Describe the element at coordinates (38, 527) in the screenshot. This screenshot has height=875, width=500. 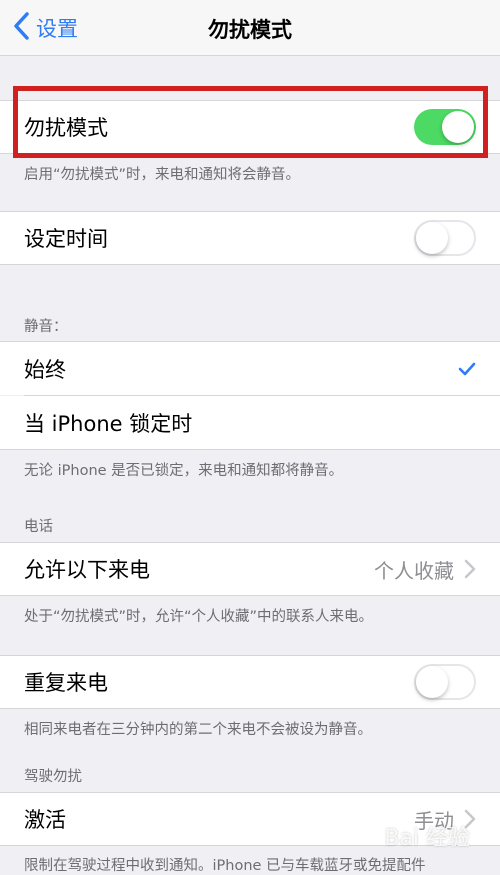
I see `phone-header: 电话` at that location.